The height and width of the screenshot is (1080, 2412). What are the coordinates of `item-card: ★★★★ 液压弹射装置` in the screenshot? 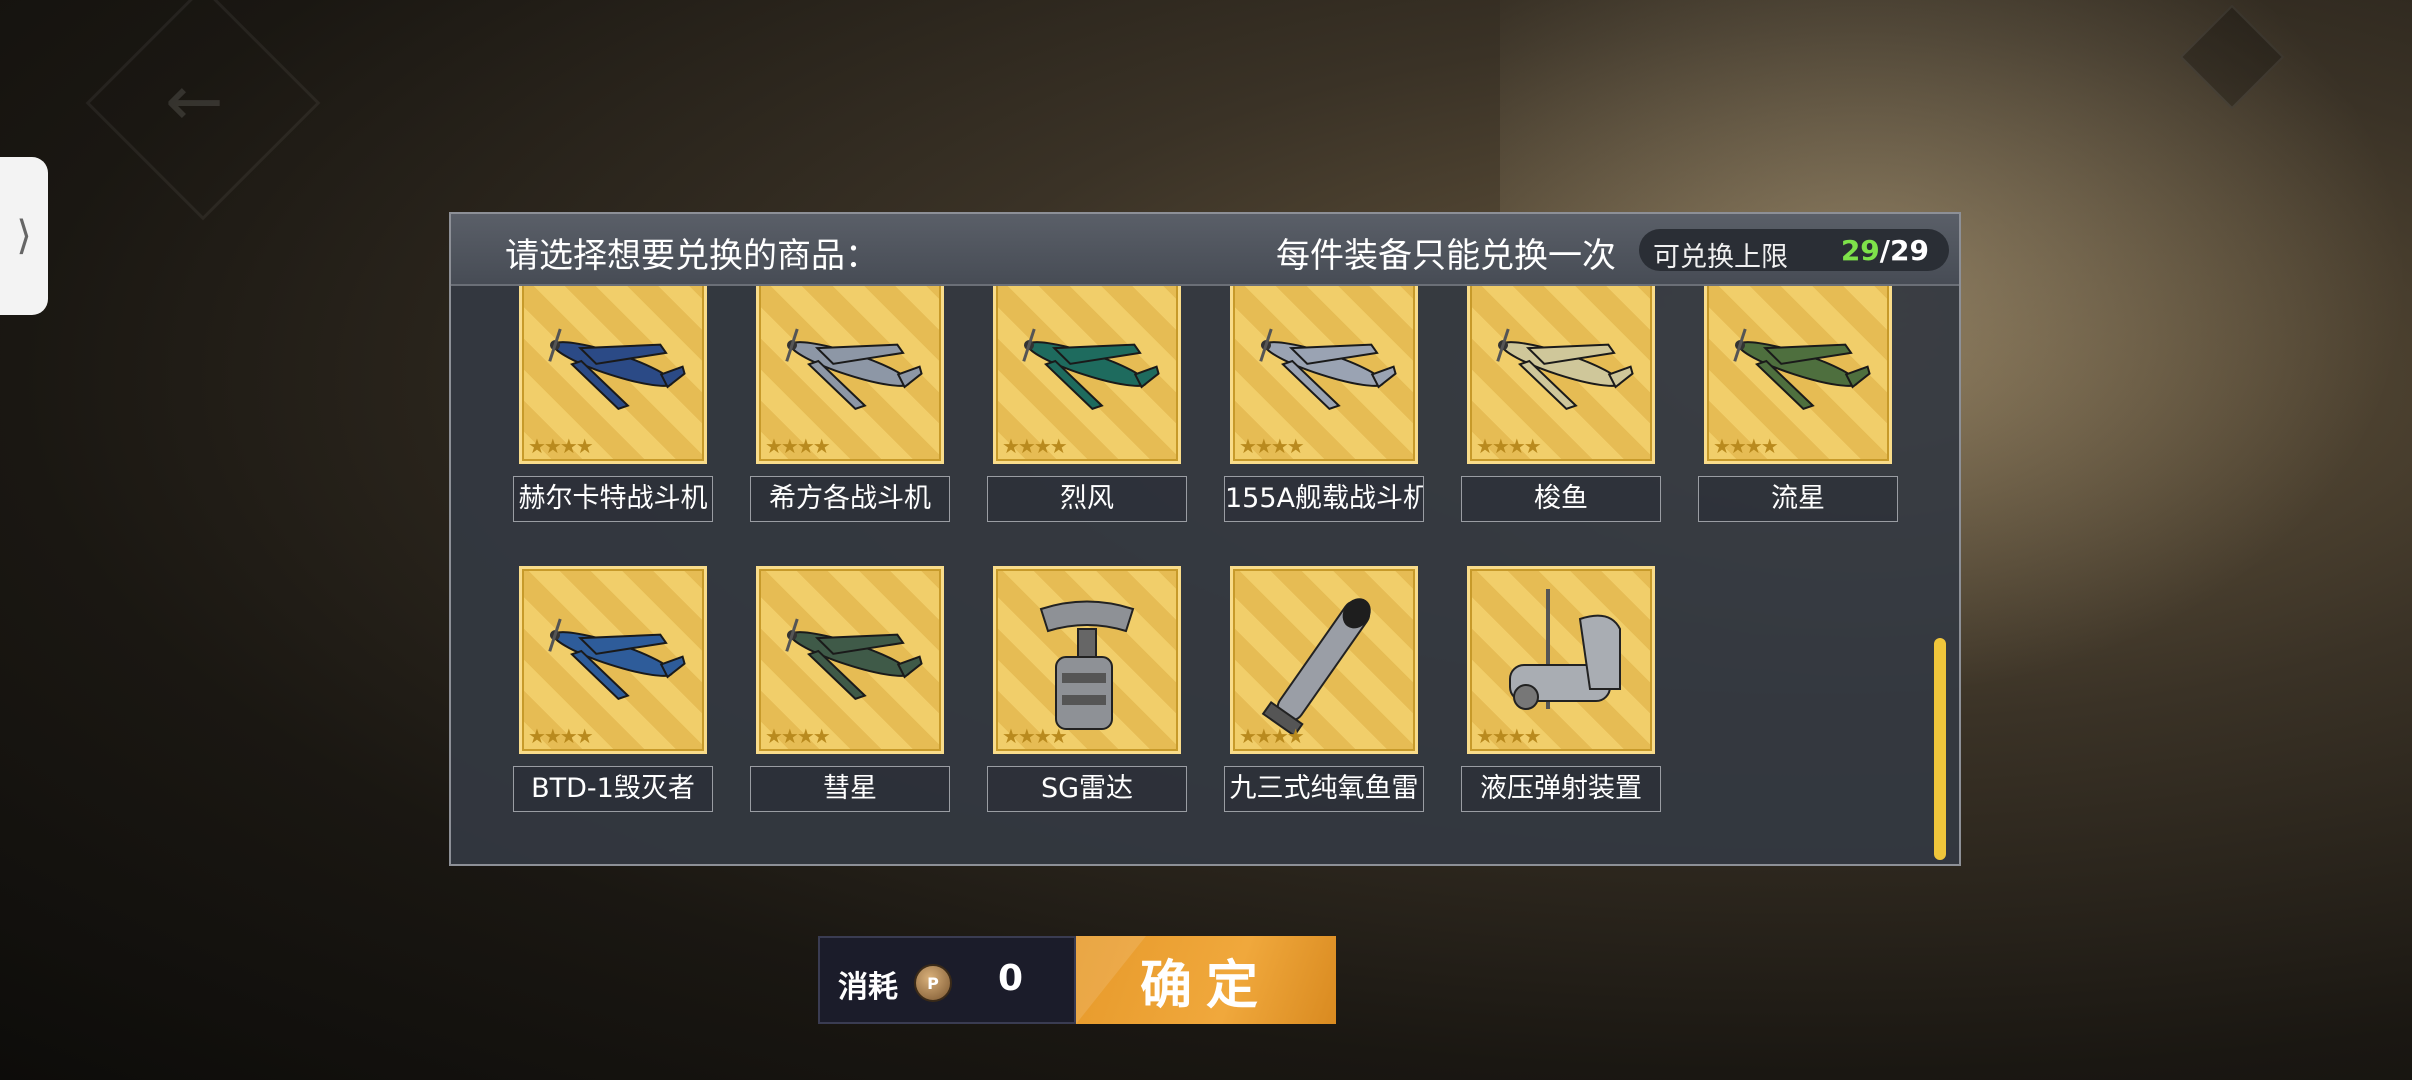 It's located at (1561, 696).